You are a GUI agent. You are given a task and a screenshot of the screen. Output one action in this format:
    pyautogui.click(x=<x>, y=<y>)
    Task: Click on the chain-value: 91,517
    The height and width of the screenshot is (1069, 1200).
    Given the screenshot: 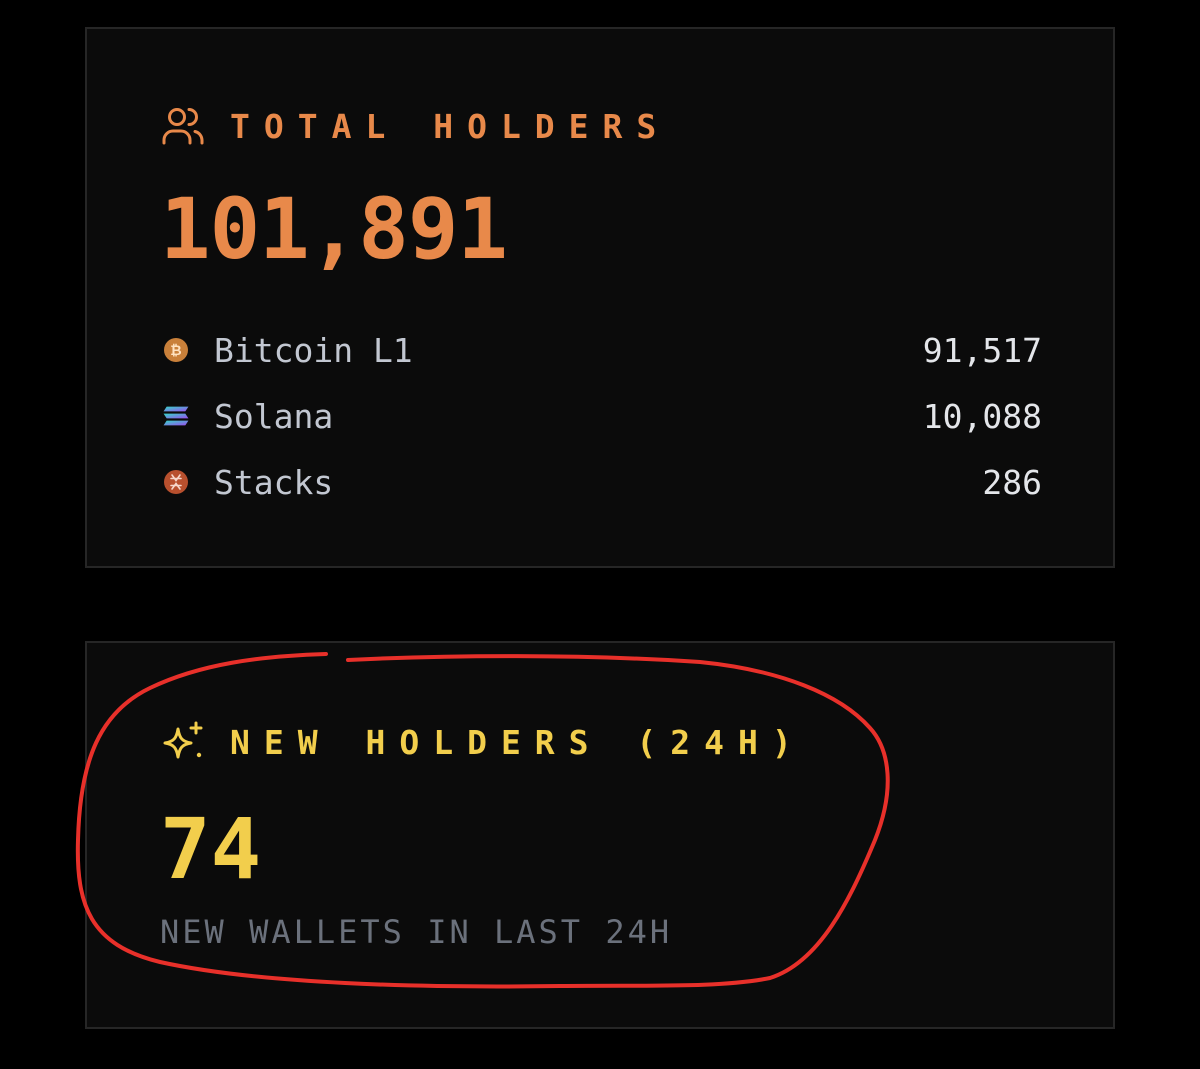 What is the action you would take?
    pyautogui.click(x=982, y=350)
    